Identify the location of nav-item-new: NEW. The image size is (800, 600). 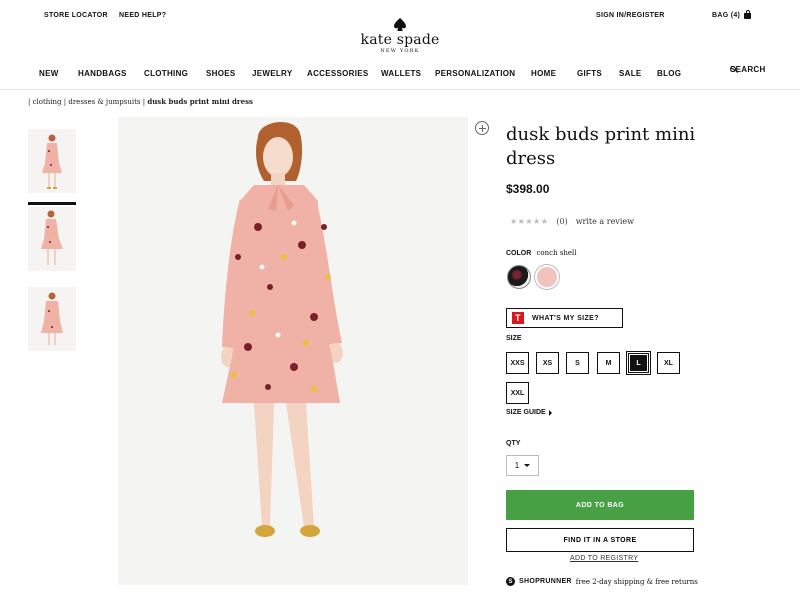
(49, 73).